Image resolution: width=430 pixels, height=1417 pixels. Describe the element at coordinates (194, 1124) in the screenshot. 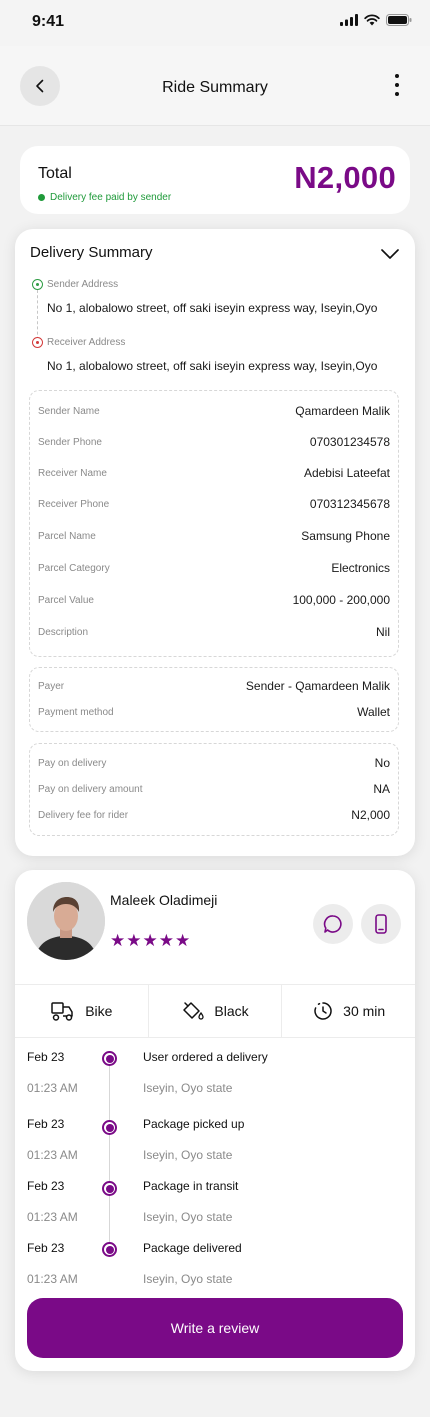

I see `timeline-event-title: Package picked up` at that location.